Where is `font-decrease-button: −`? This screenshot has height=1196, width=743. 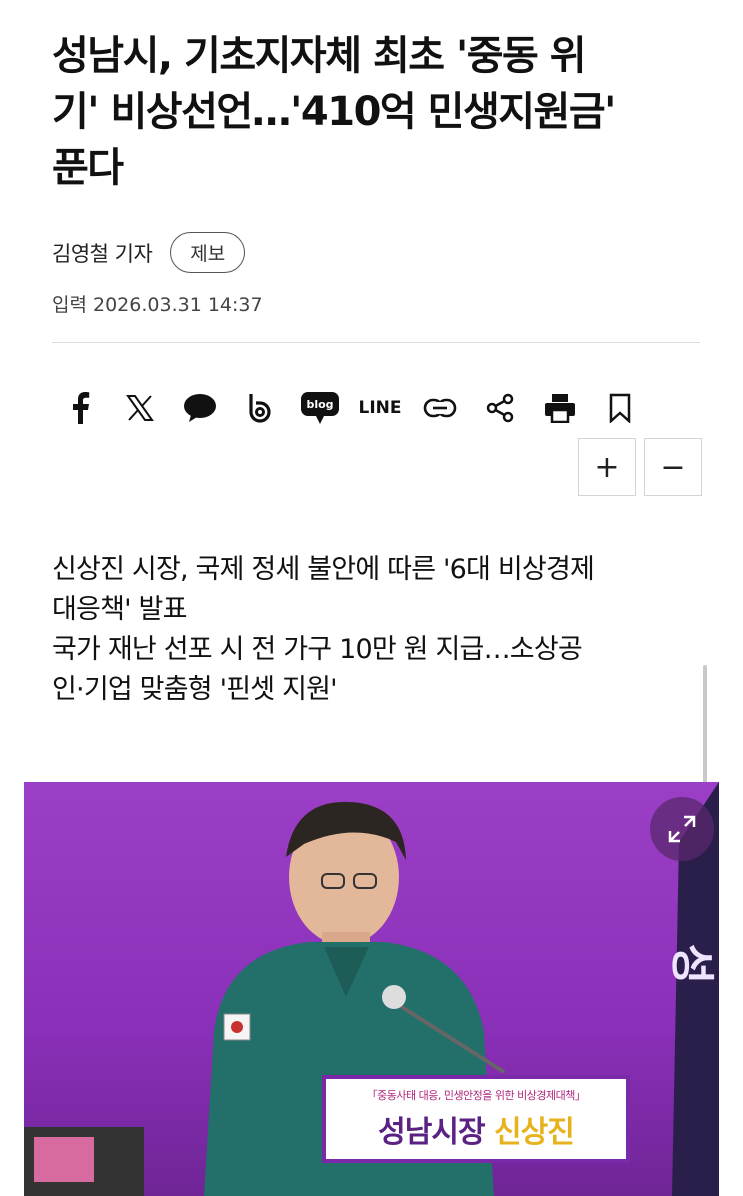 font-decrease-button: − is located at coordinates (673, 467).